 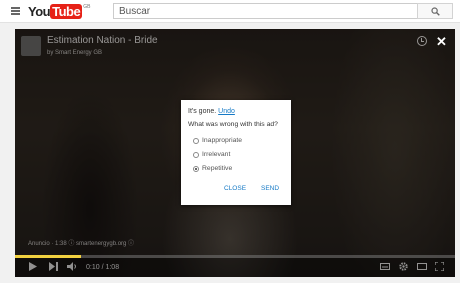 What do you see at coordinates (439, 266) in the screenshot?
I see `fullscreen-icon` at bounding box center [439, 266].